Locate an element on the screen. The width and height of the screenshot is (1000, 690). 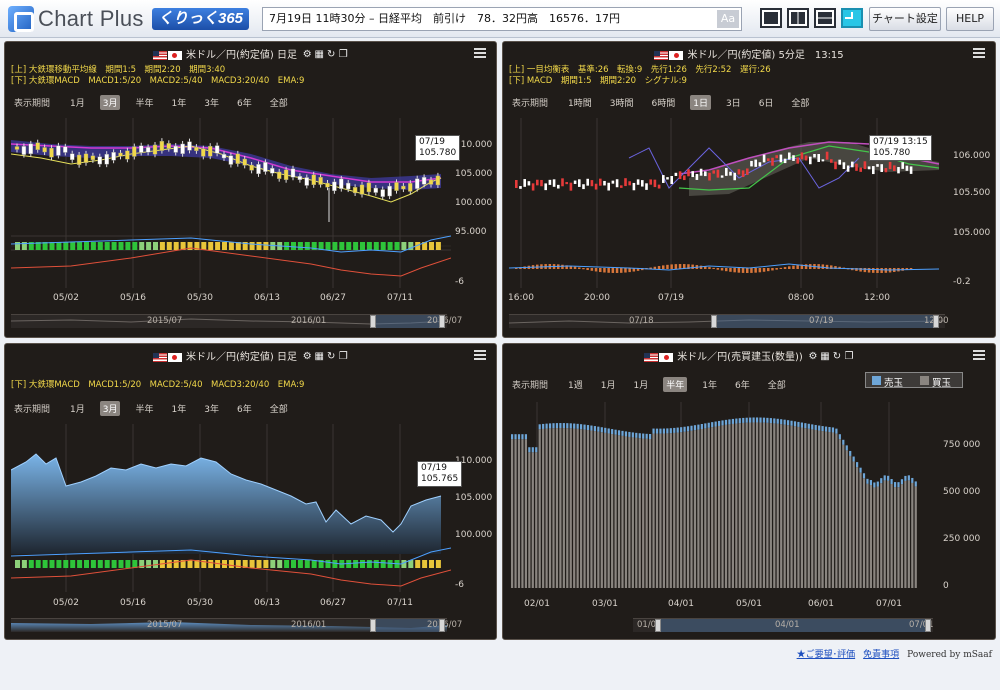
open-interest-chart is located at coordinates (722, 497).